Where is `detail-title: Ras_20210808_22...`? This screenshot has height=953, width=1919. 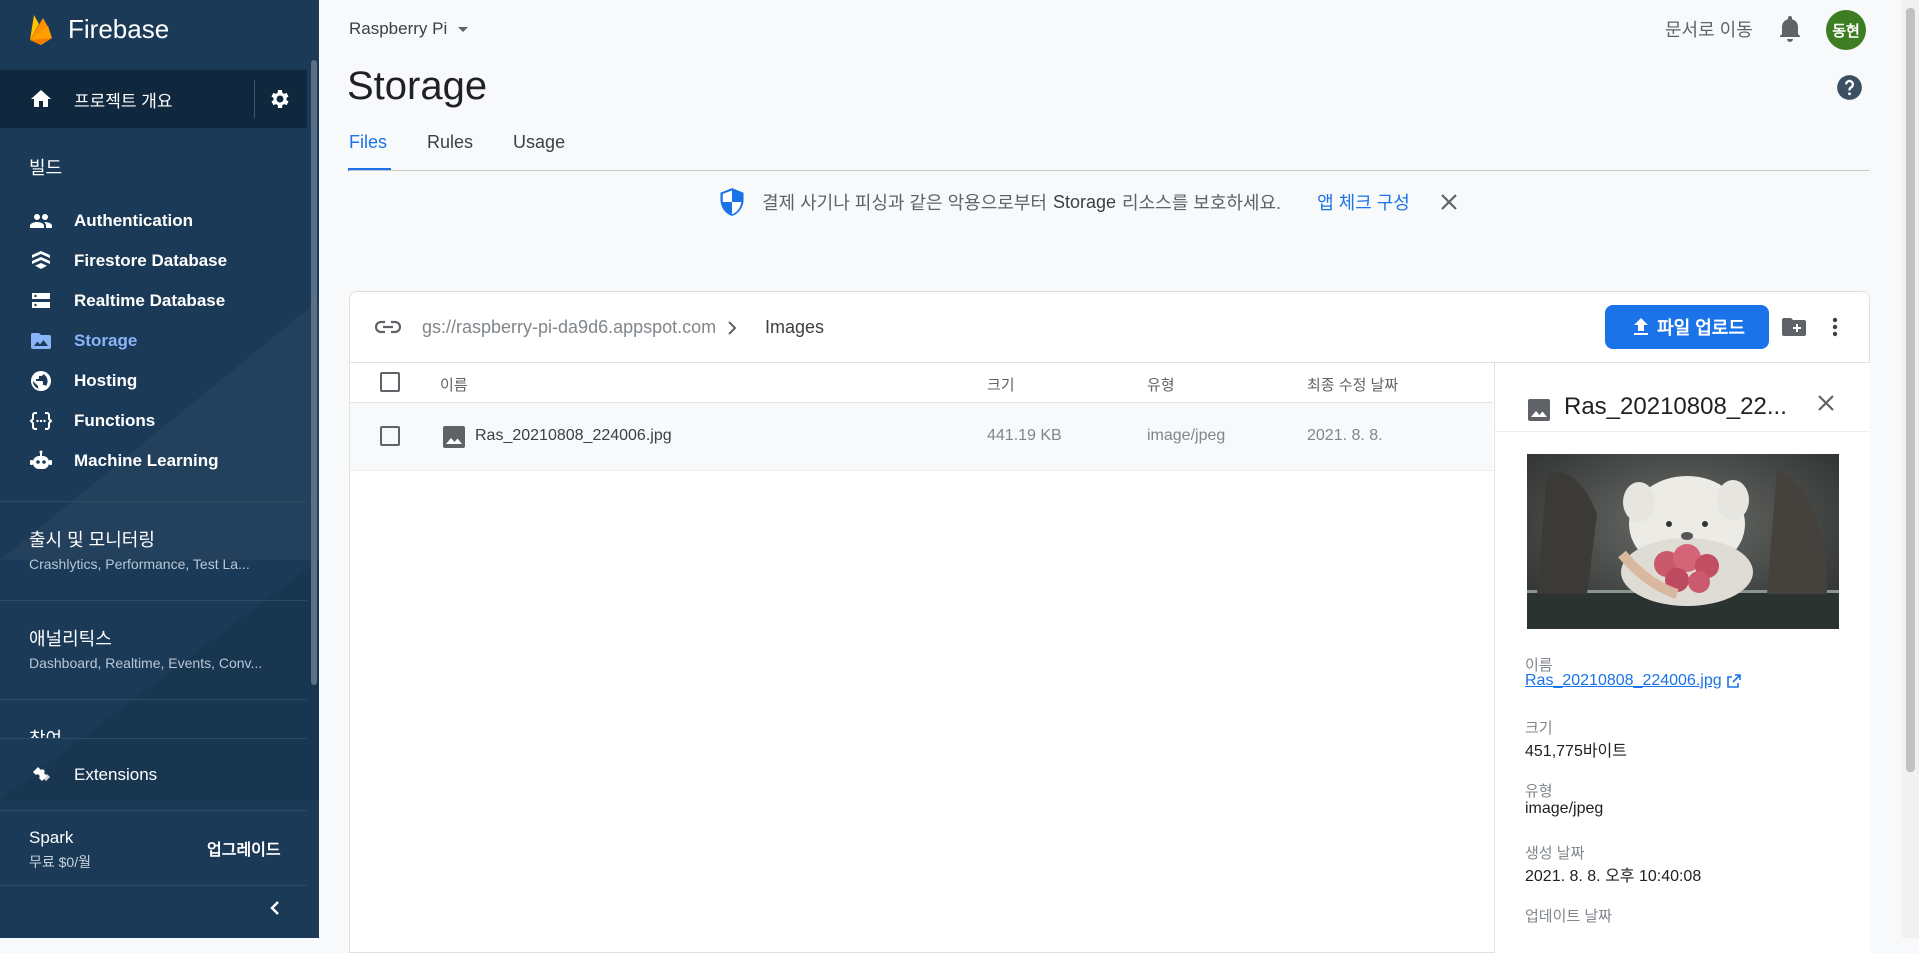 detail-title: Ras_20210808_22... is located at coordinates (1675, 406).